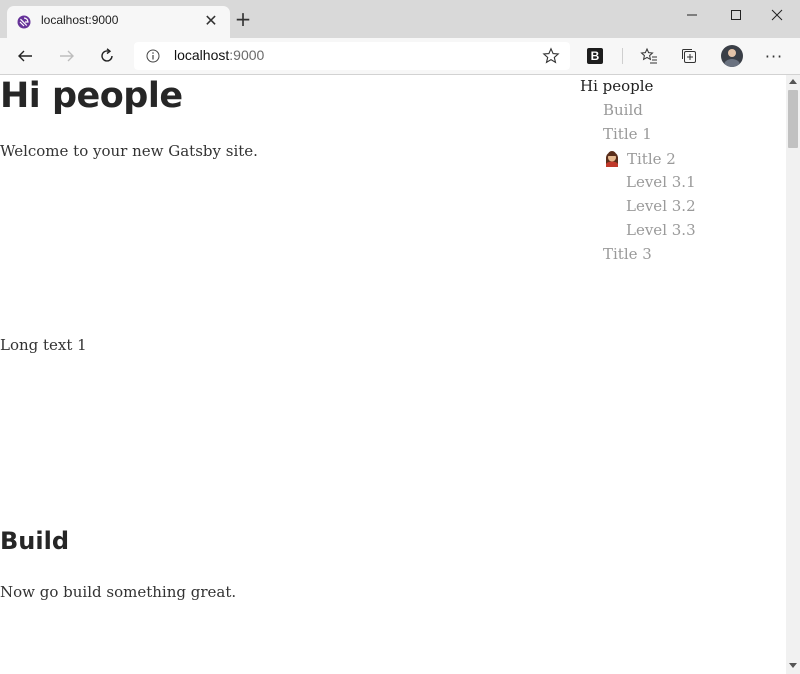  I want to click on toc-item-title-1: Title 1, so click(627, 134).